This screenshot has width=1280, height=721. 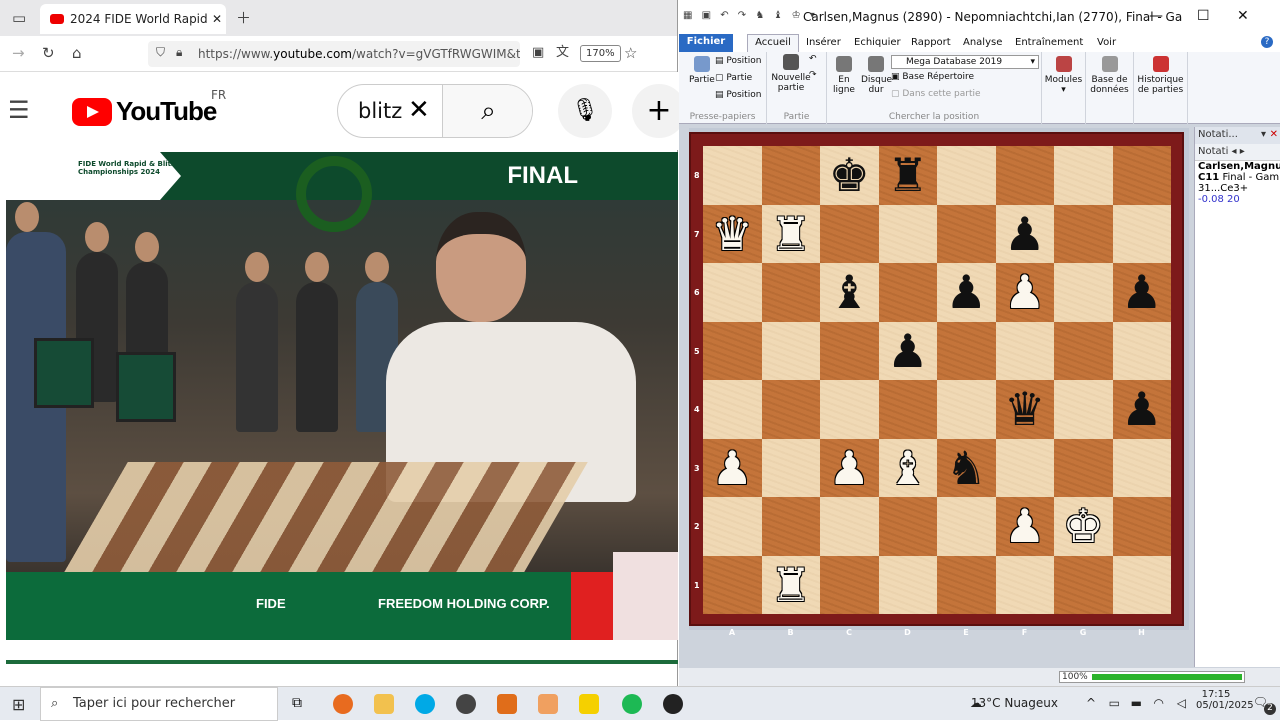 I want to click on square-g5, so click(x=1083, y=350).